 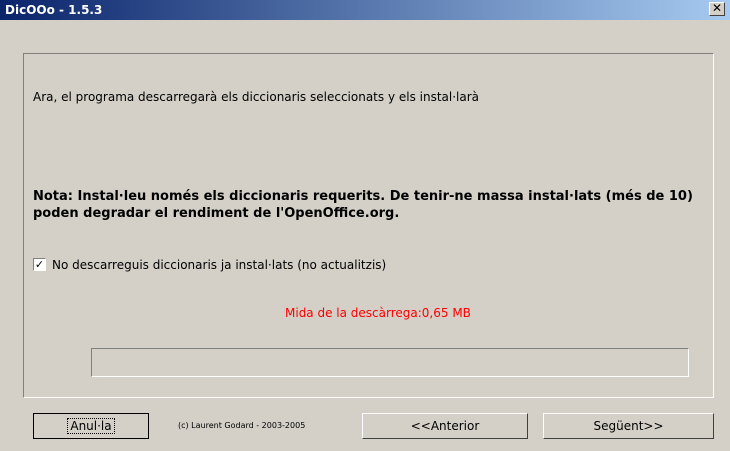 What do you see at coordinates (54, 10) in the screenshot?
I see `window-title: DicOOo - 1.5.3` at bounding box center [54, 10].